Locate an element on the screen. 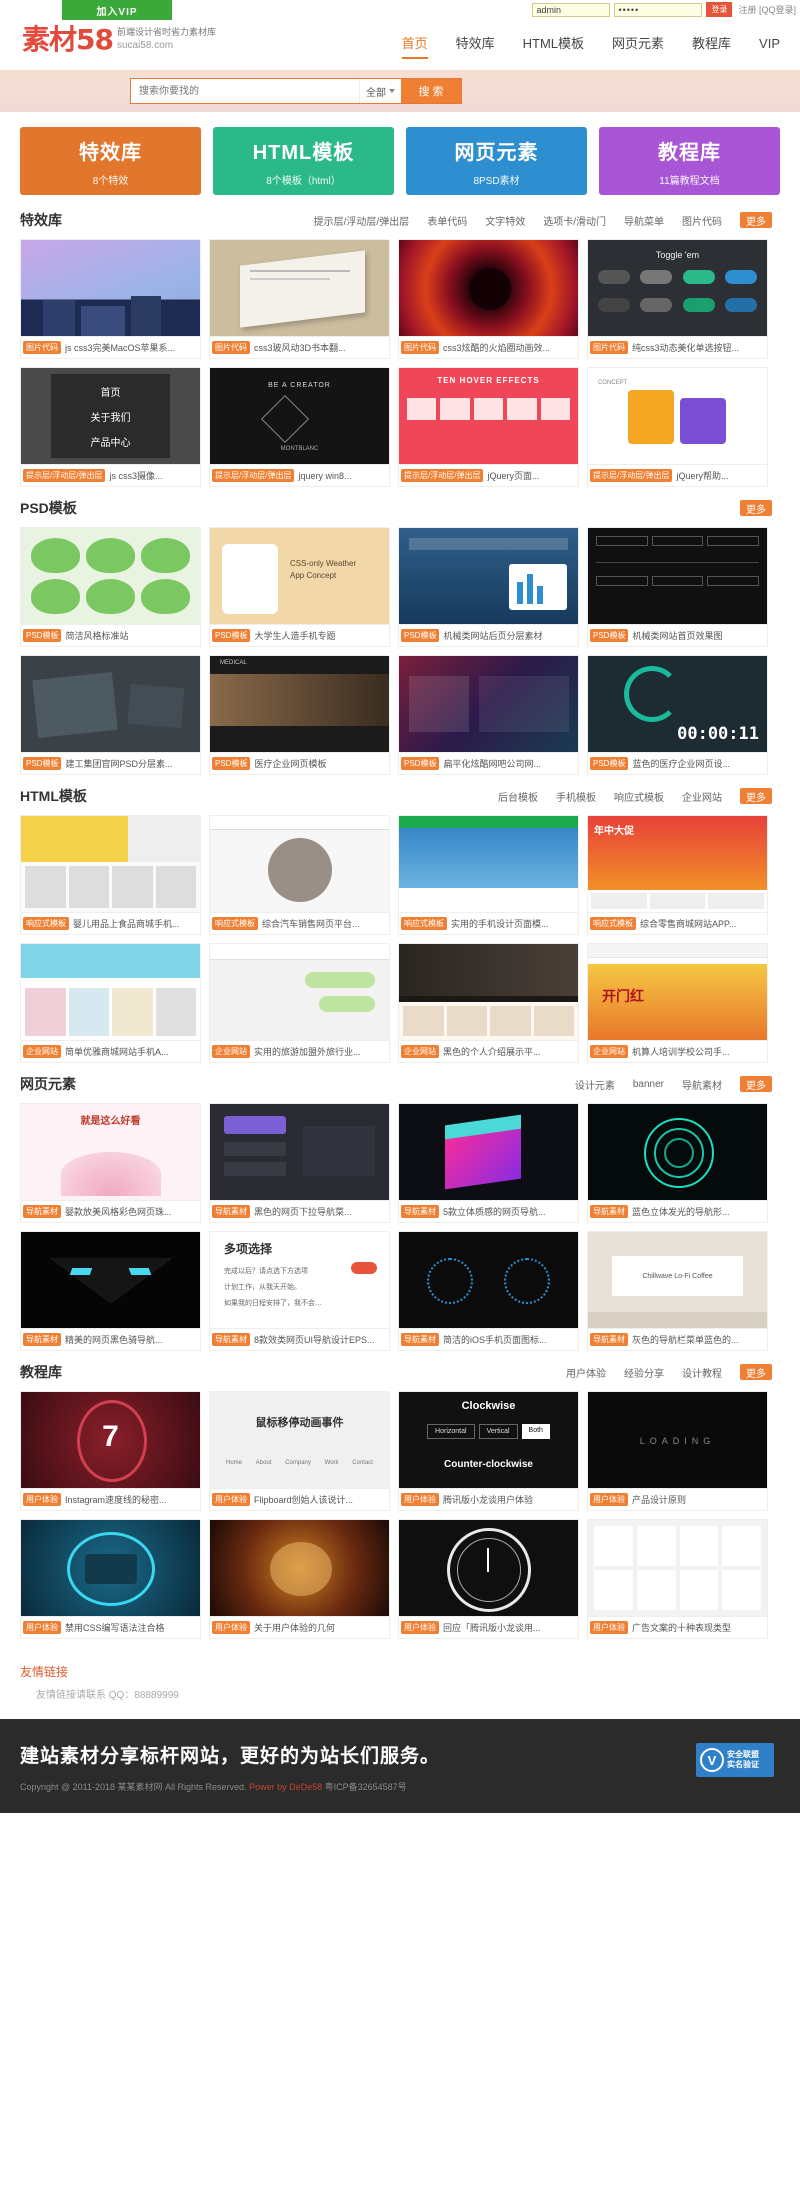 This screenshot has width=800, height=2196. section-tag: 提示层/浮动层/弹出层 is located at coordinates (362, 220).